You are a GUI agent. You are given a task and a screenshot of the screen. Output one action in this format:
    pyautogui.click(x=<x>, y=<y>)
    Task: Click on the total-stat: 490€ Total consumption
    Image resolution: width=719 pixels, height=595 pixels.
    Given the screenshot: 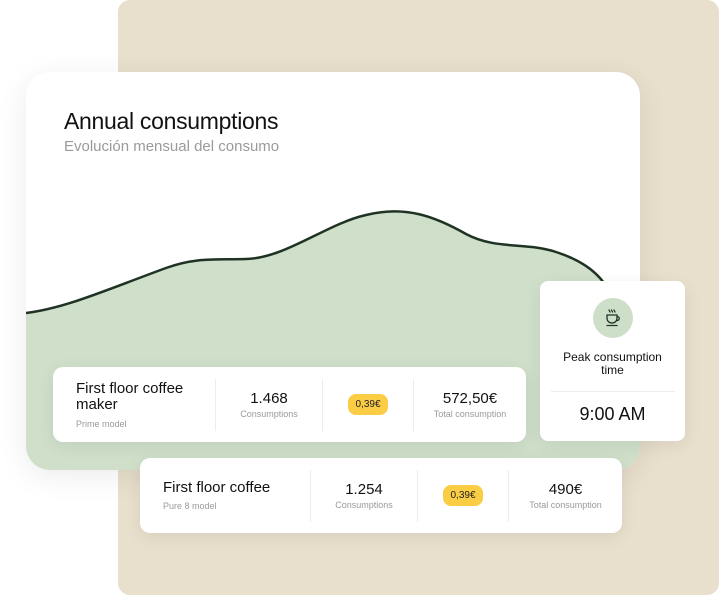 What is the action you would take?
    pyautogui.click(x=565, y=495)
    